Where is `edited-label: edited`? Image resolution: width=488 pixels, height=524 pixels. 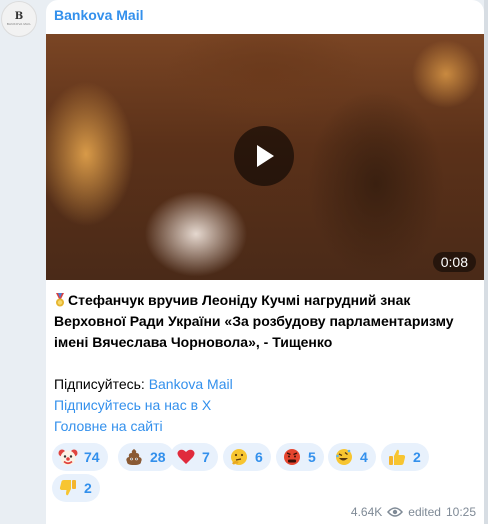 edited-label: edited is located at coordinates (424, 512).